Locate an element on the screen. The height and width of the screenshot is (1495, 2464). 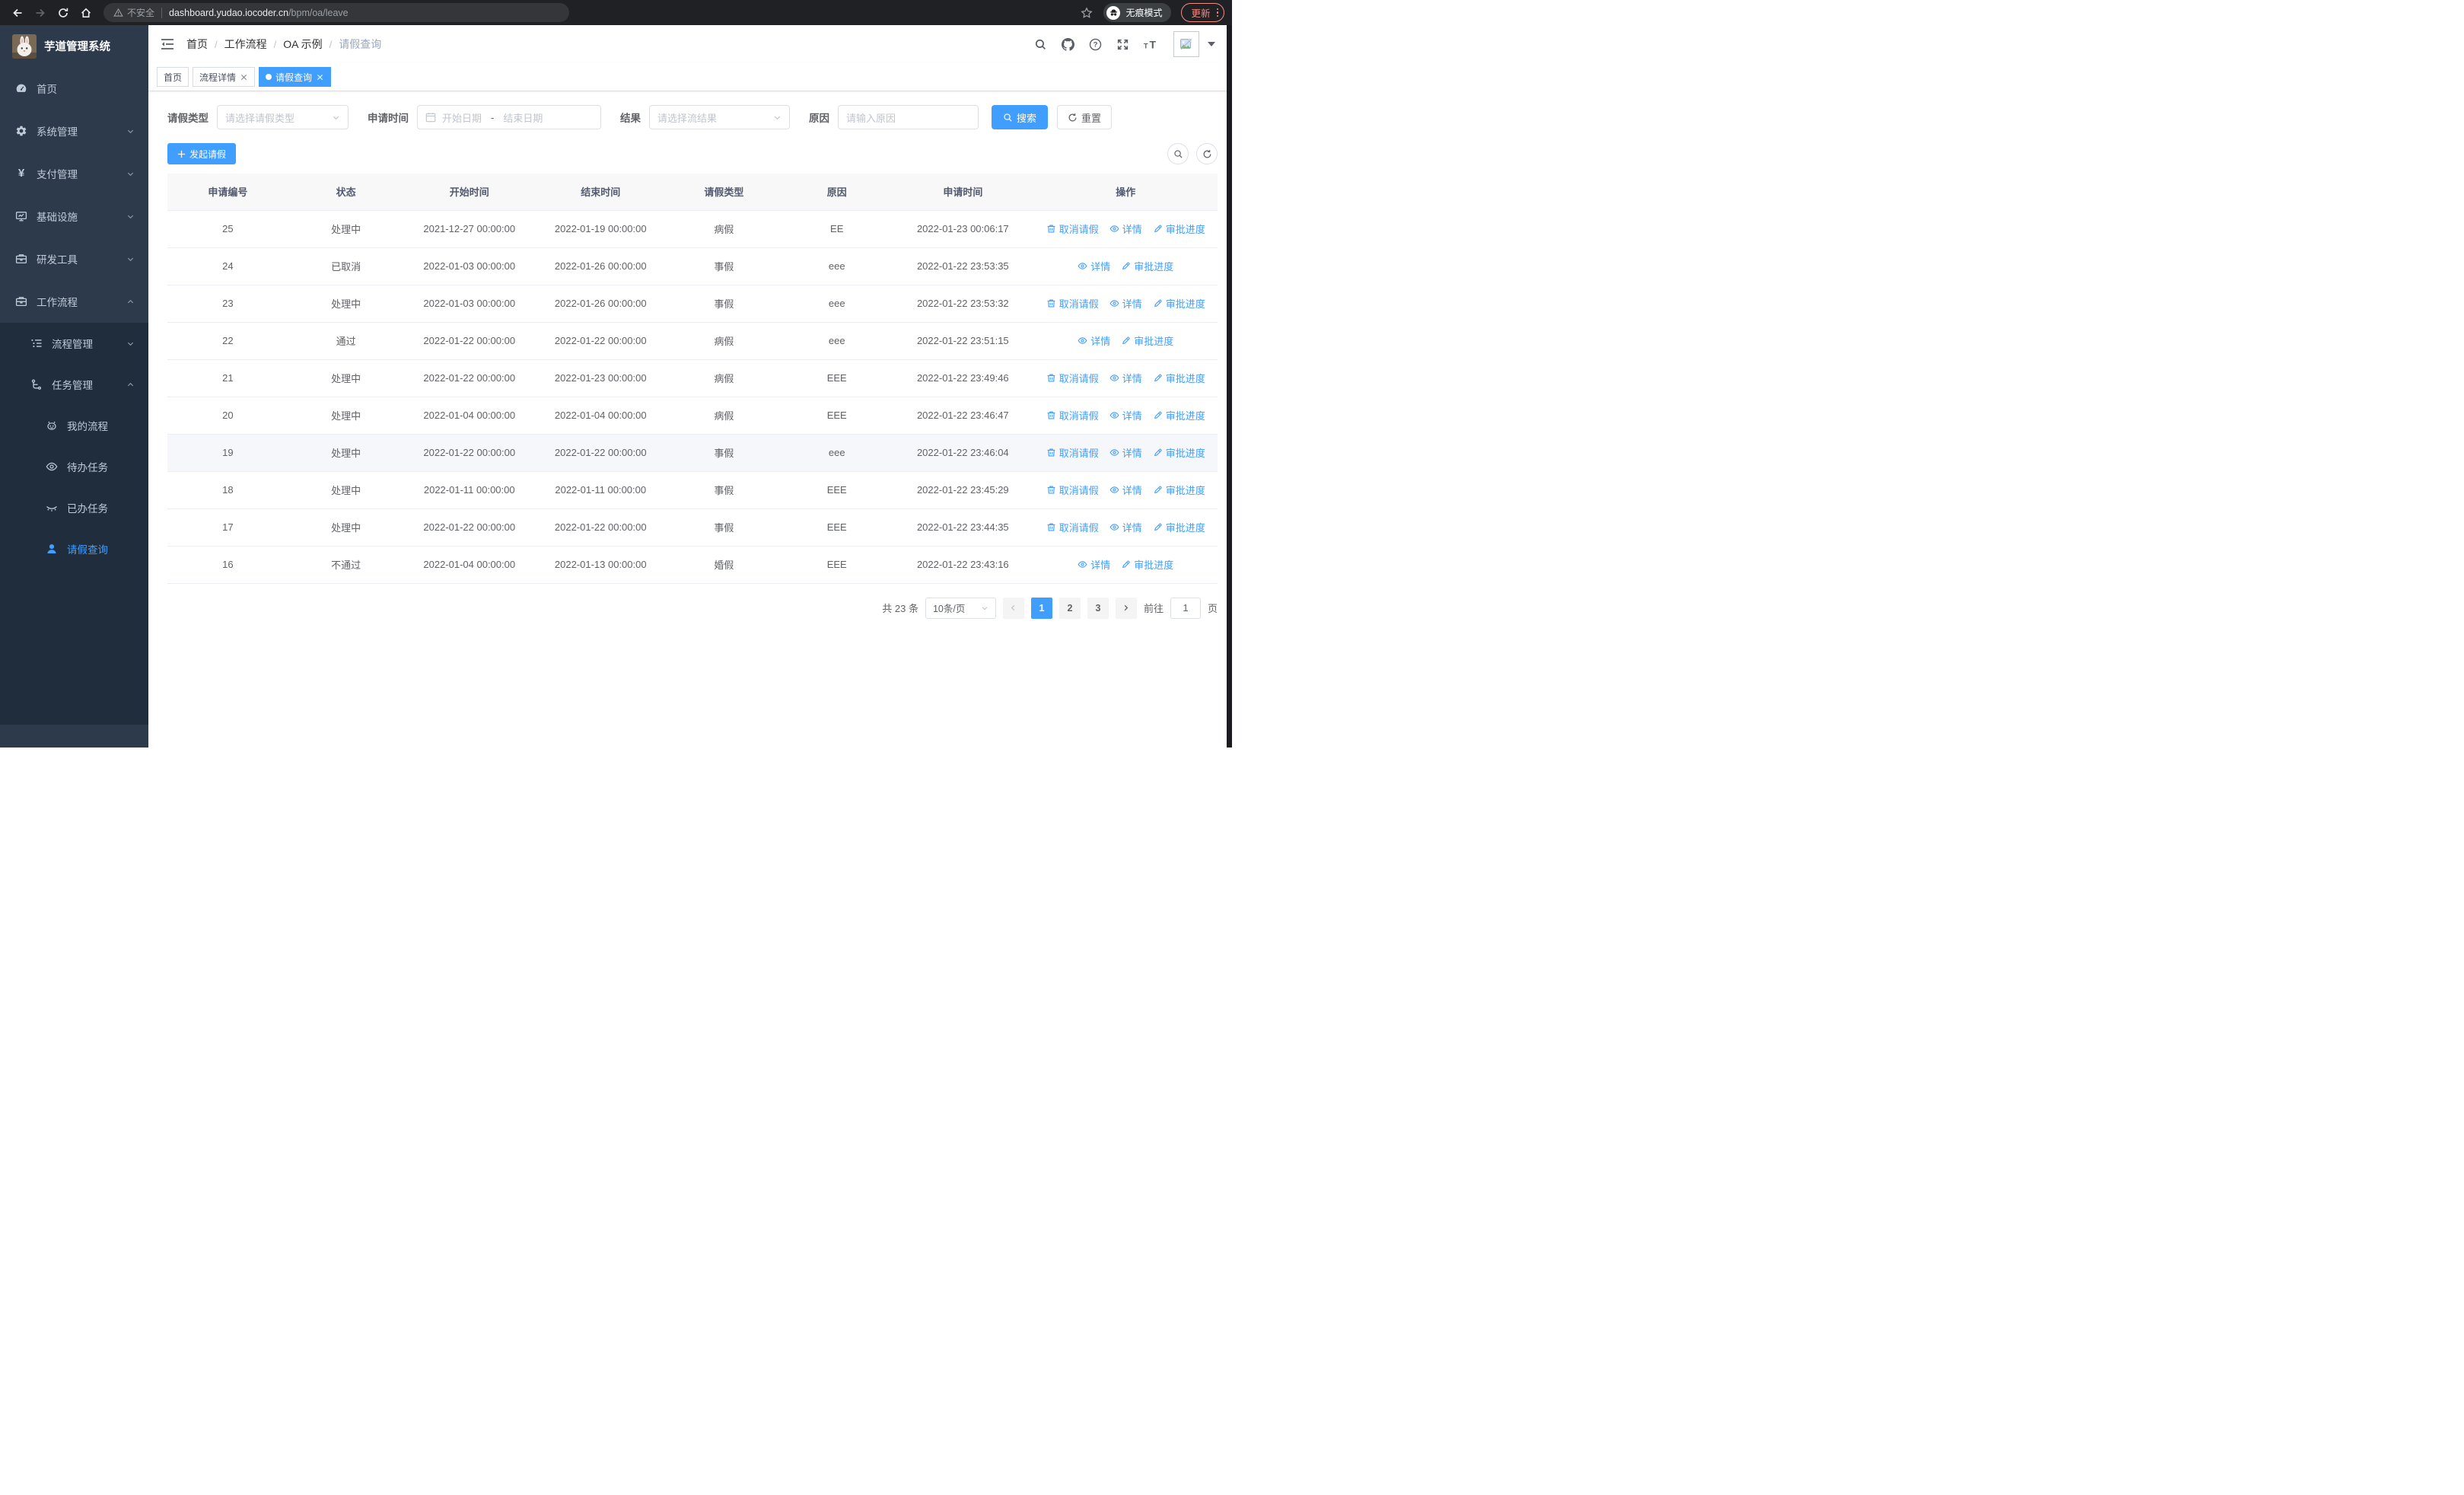
tag-process-detail: 流程详情 is located at coordinates (224, 77).